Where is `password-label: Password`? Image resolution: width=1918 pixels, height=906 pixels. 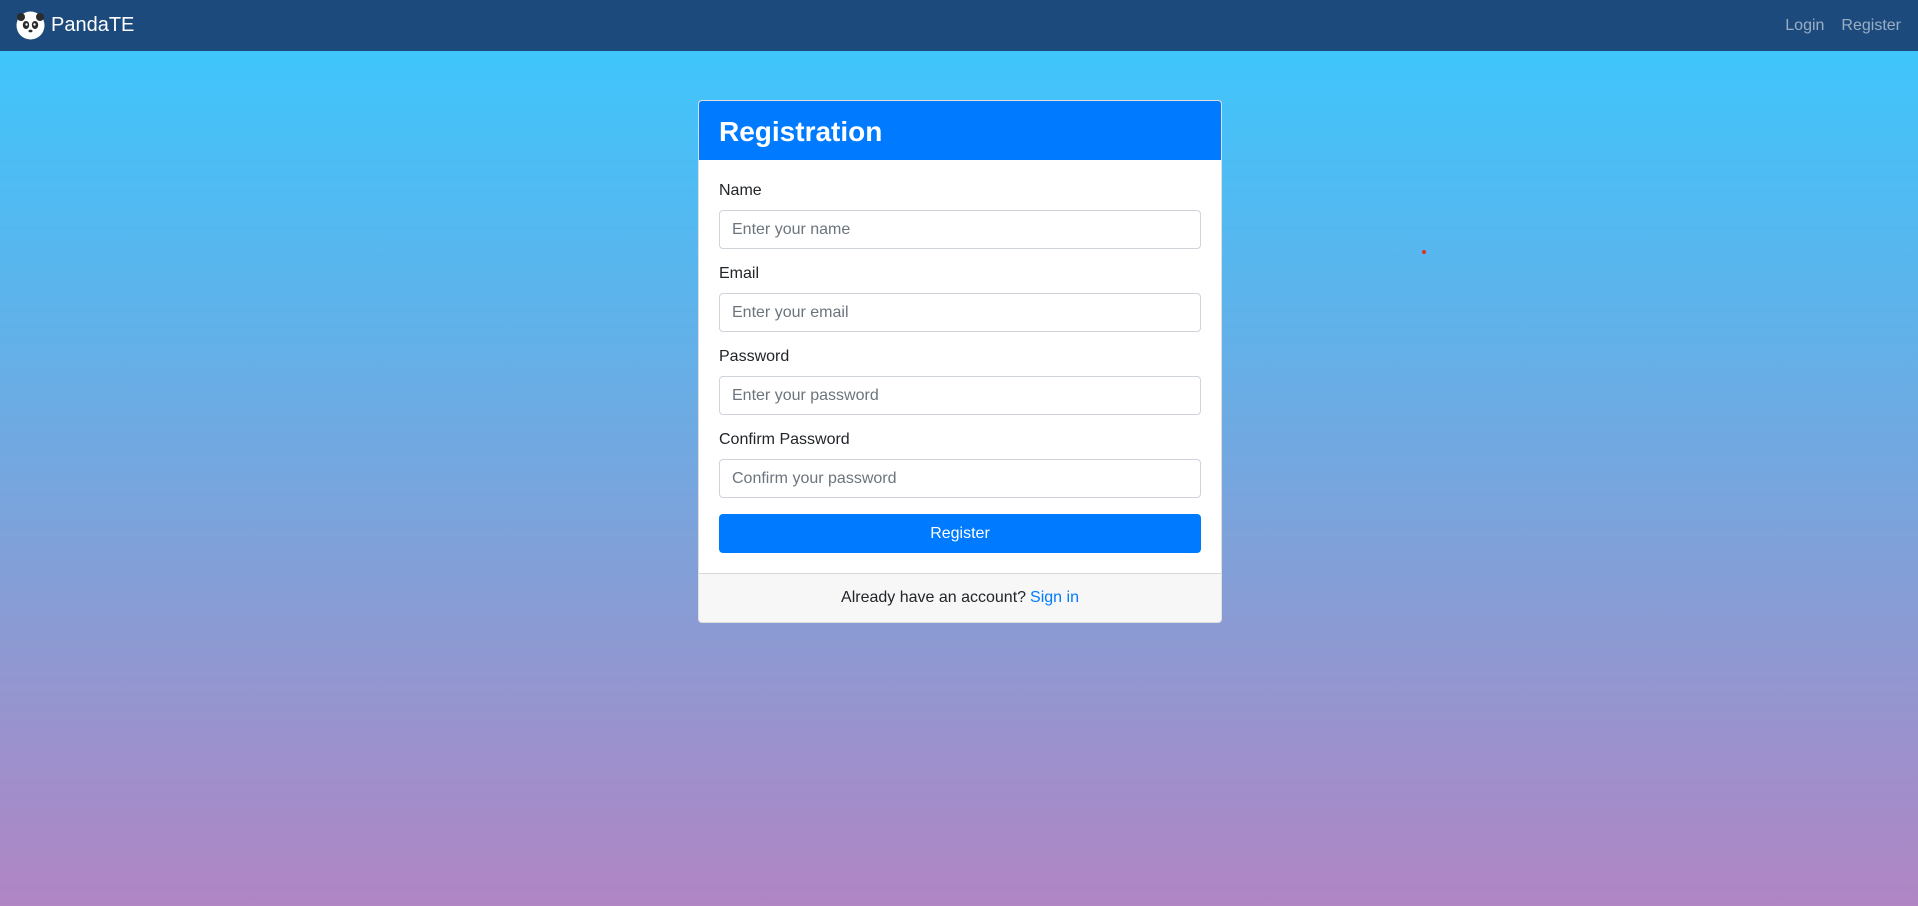
password-label: Password is located at coordinates (754, 356).